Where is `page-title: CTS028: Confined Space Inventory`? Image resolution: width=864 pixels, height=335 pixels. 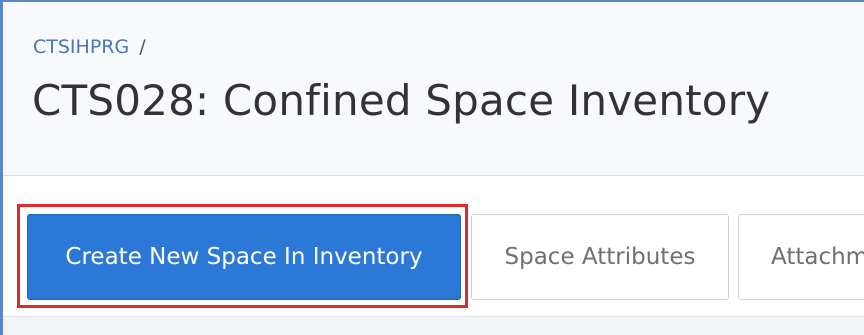 page-title: CTS028: Confined Space Inventory is located at coordinates (401, 100).